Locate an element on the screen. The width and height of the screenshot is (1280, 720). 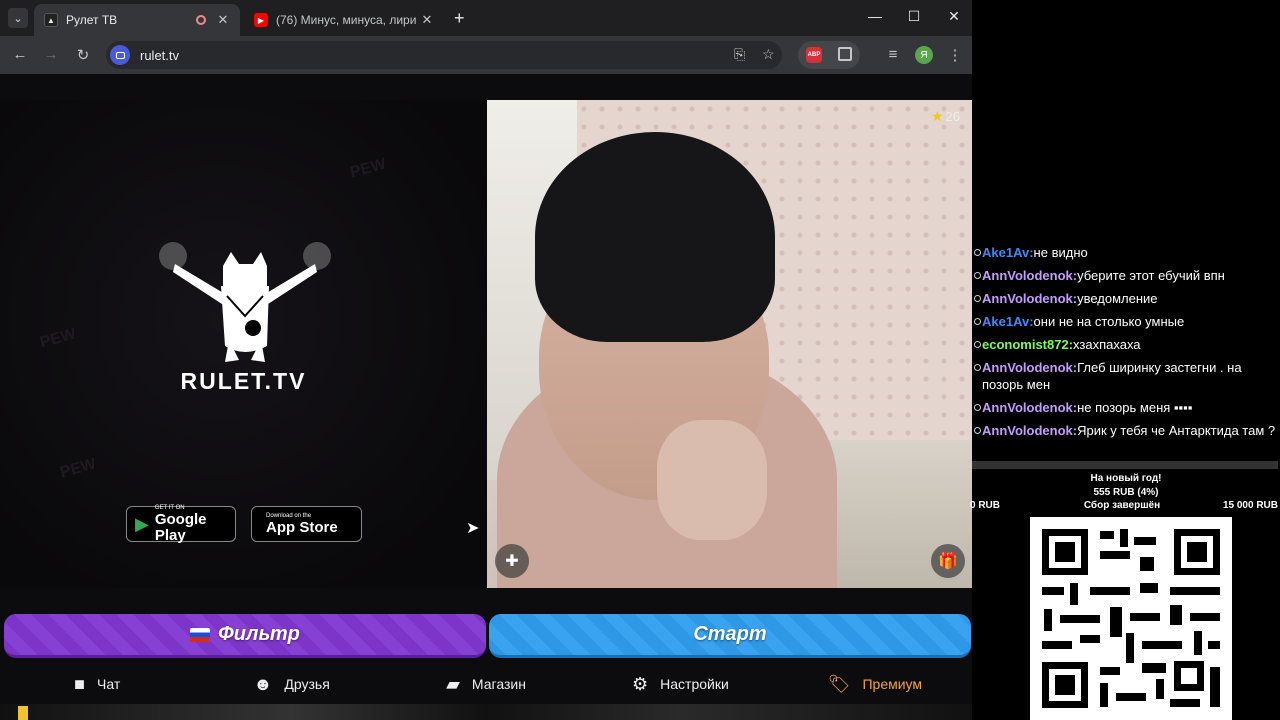
extensions-puzzle-icon is located at coordinates (845, 54).